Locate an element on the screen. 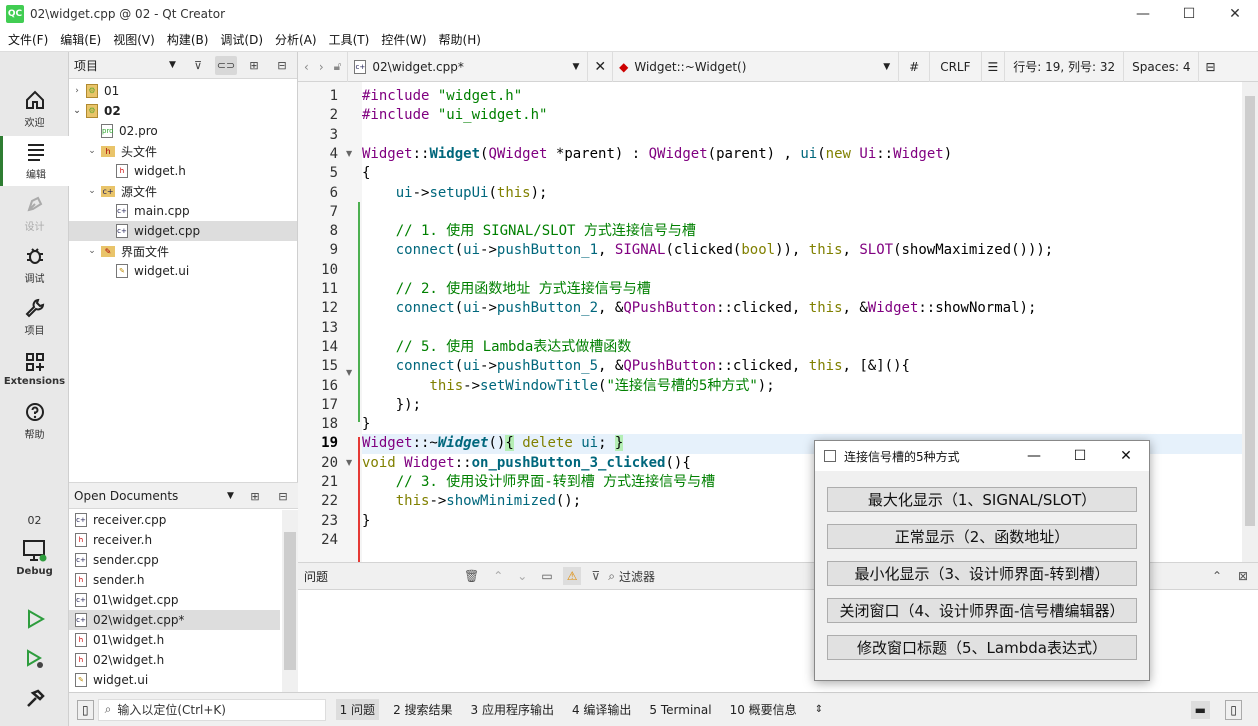 This screenshot has height=726, width=1258. tree-item-widget-ui: ✎ widget.ui is located at coordinates (183, 271).